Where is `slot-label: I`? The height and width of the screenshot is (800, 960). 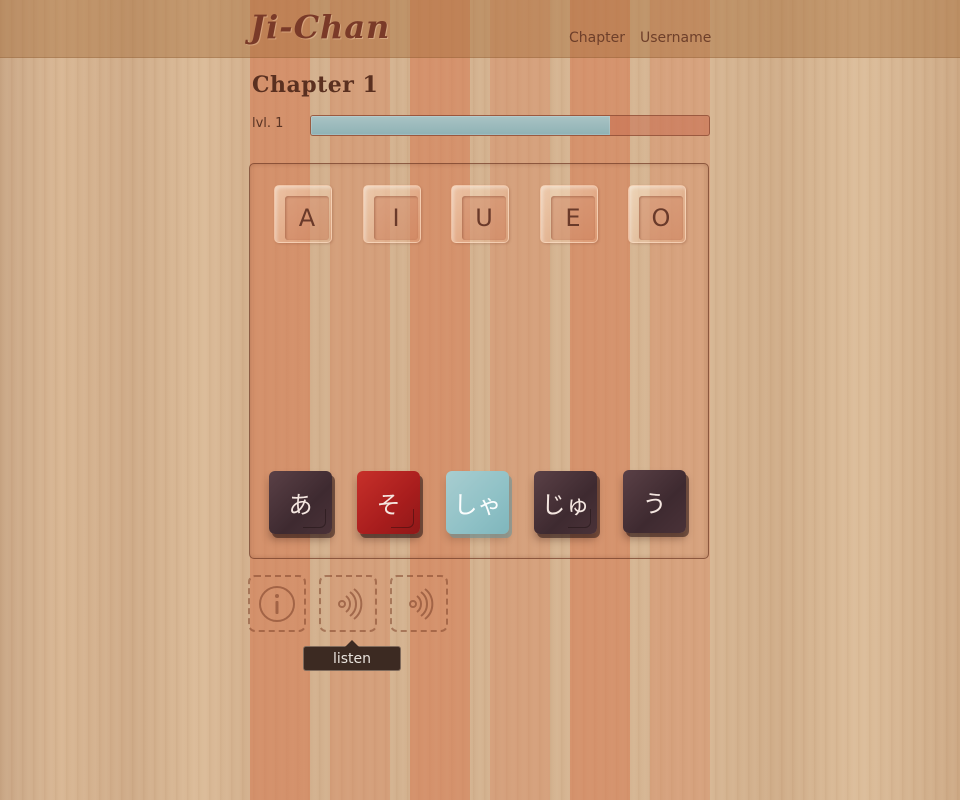 slot-label: I is located at coordinates (396, 218).